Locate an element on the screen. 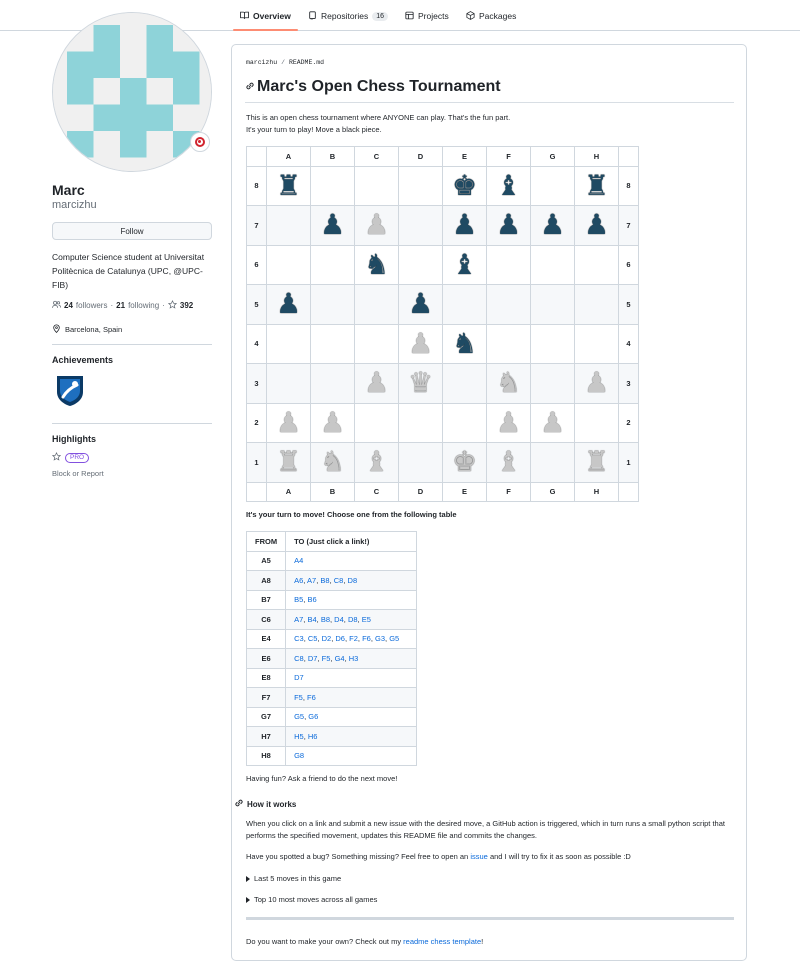  follow-button: Follow is located at coordinates (132, 231).